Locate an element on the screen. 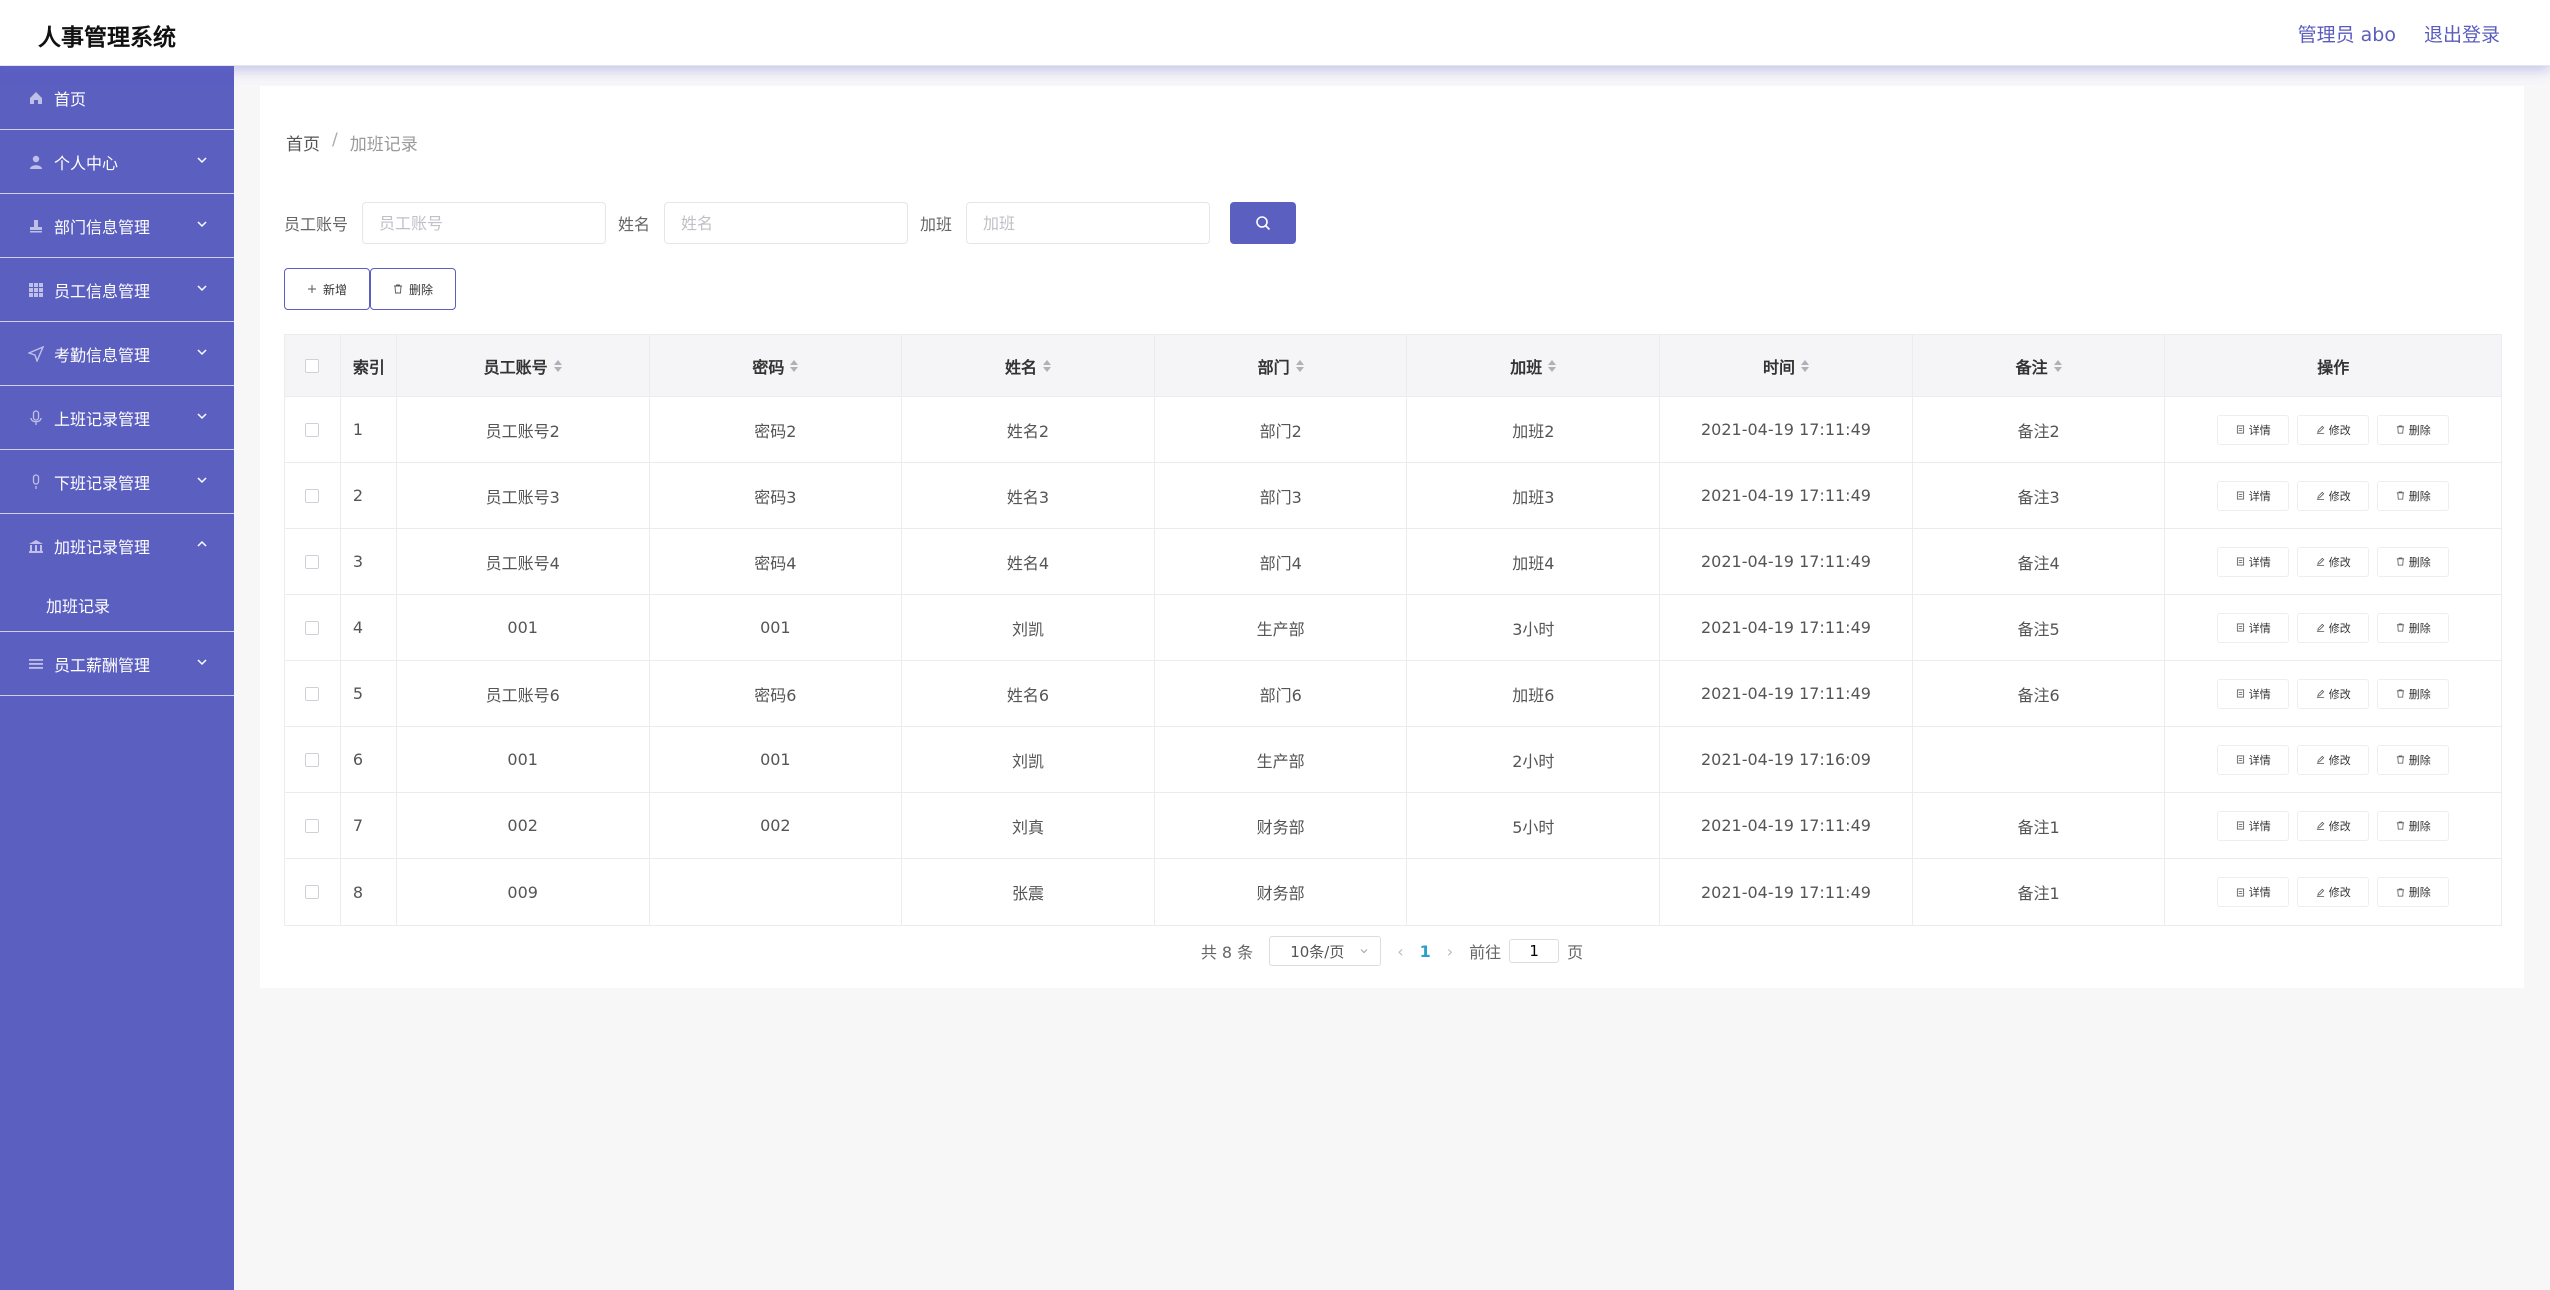 Image resolution: width=2550 pixels, height=1290 pixels. cell-account: 009 is located at coordinates (523, 892).